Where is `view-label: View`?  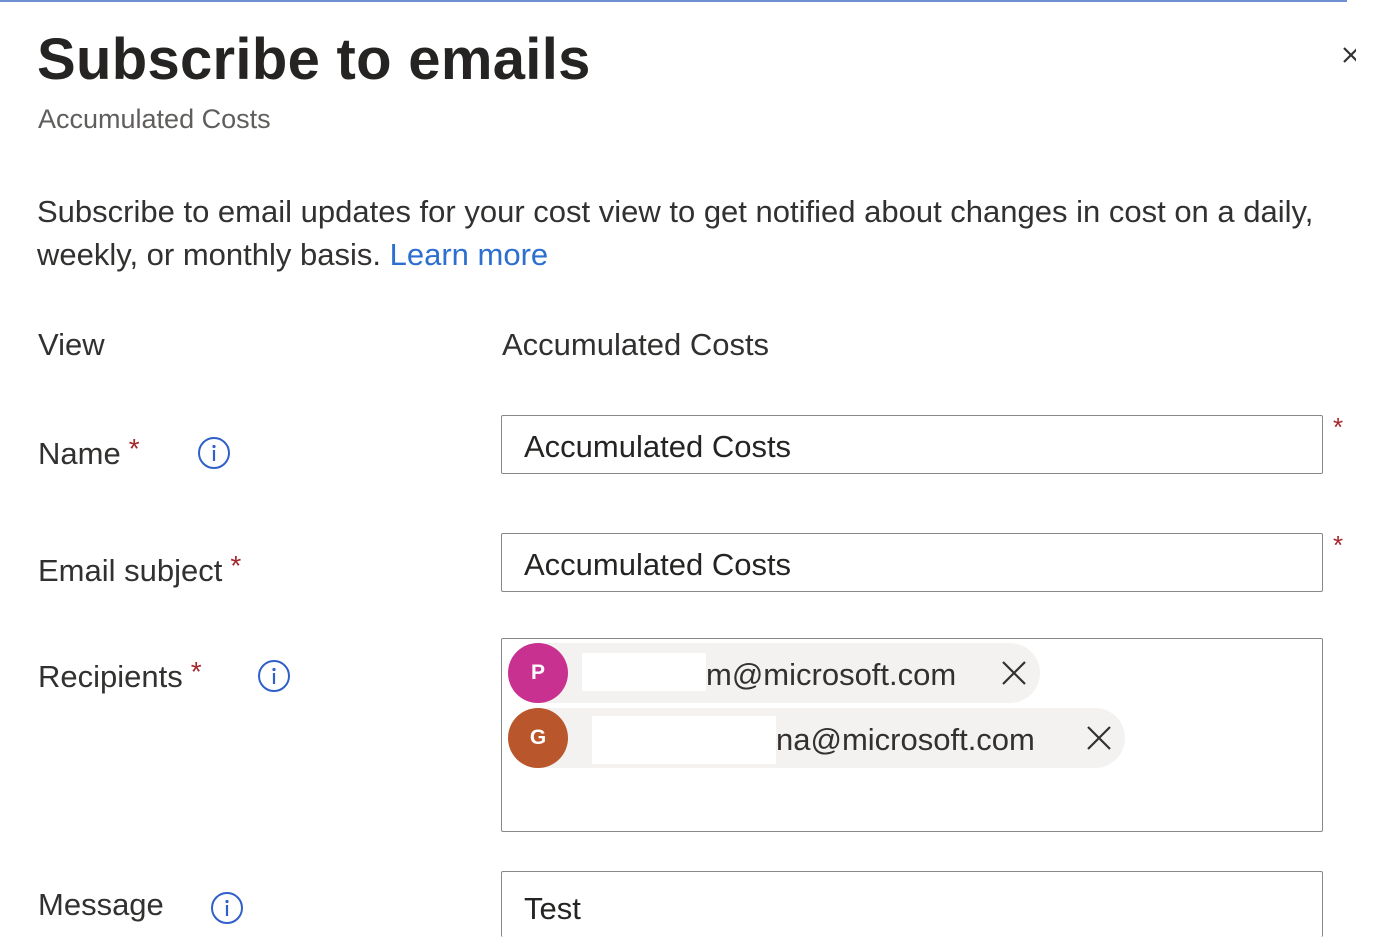 view-label: View is located at coordinates (71, 344).